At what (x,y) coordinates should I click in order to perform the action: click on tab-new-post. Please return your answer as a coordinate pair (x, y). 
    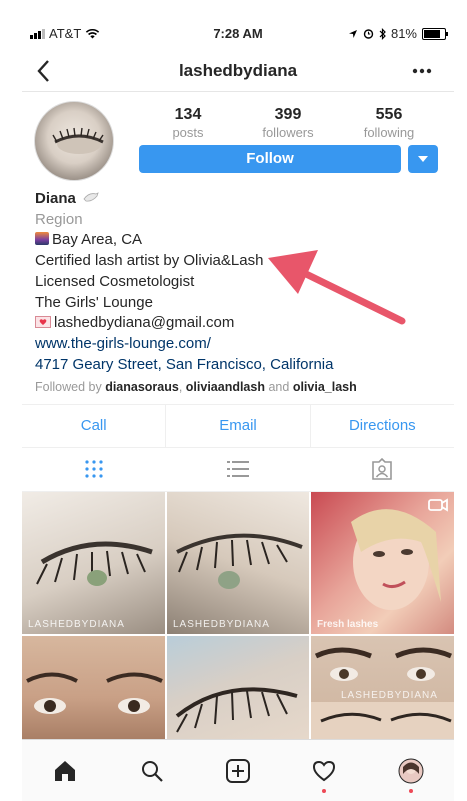
    Looking at the image, I should click on (238, 770).